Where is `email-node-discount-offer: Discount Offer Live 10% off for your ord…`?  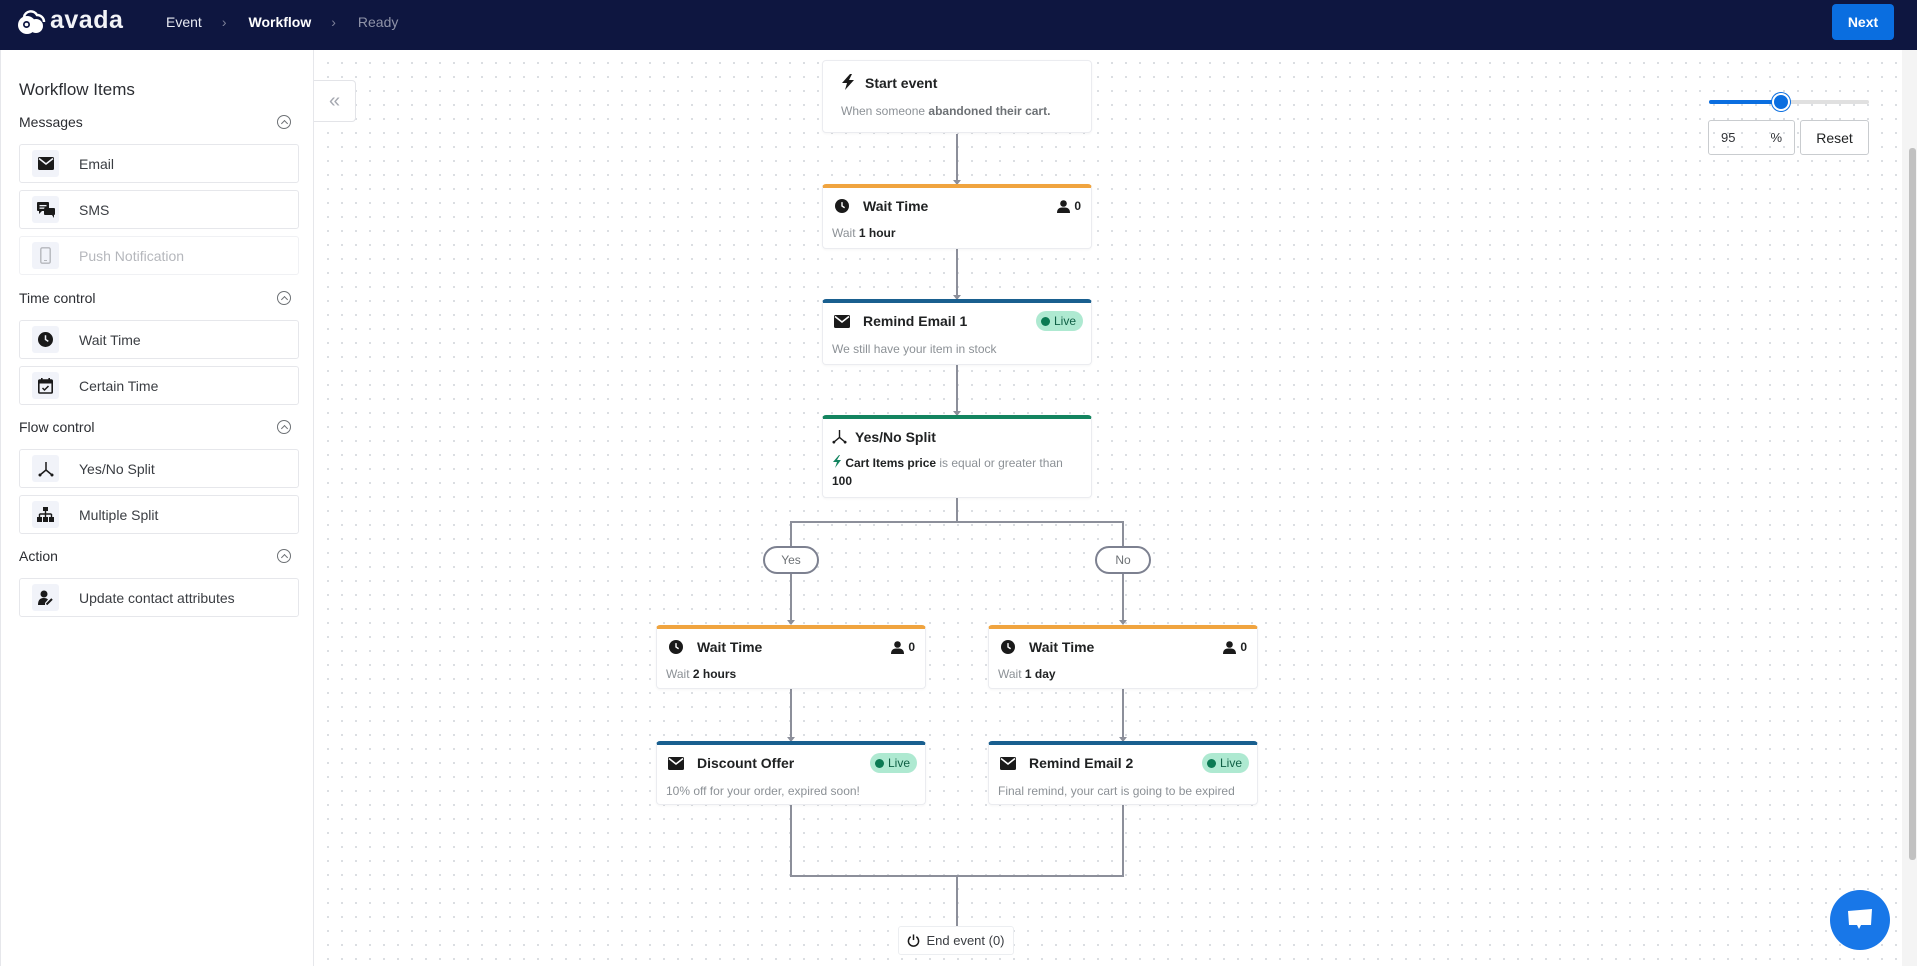
email-node-discount-offer: Discount Offer Live 10% off for your ord… is located at coordinates (791, 773).